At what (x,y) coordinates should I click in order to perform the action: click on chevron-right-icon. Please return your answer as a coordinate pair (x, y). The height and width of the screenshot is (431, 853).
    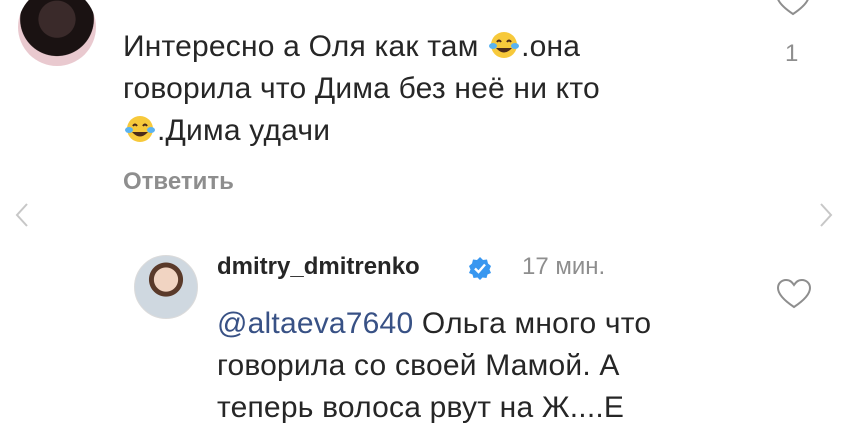
    Looking at the image, I should click on (825, 215).